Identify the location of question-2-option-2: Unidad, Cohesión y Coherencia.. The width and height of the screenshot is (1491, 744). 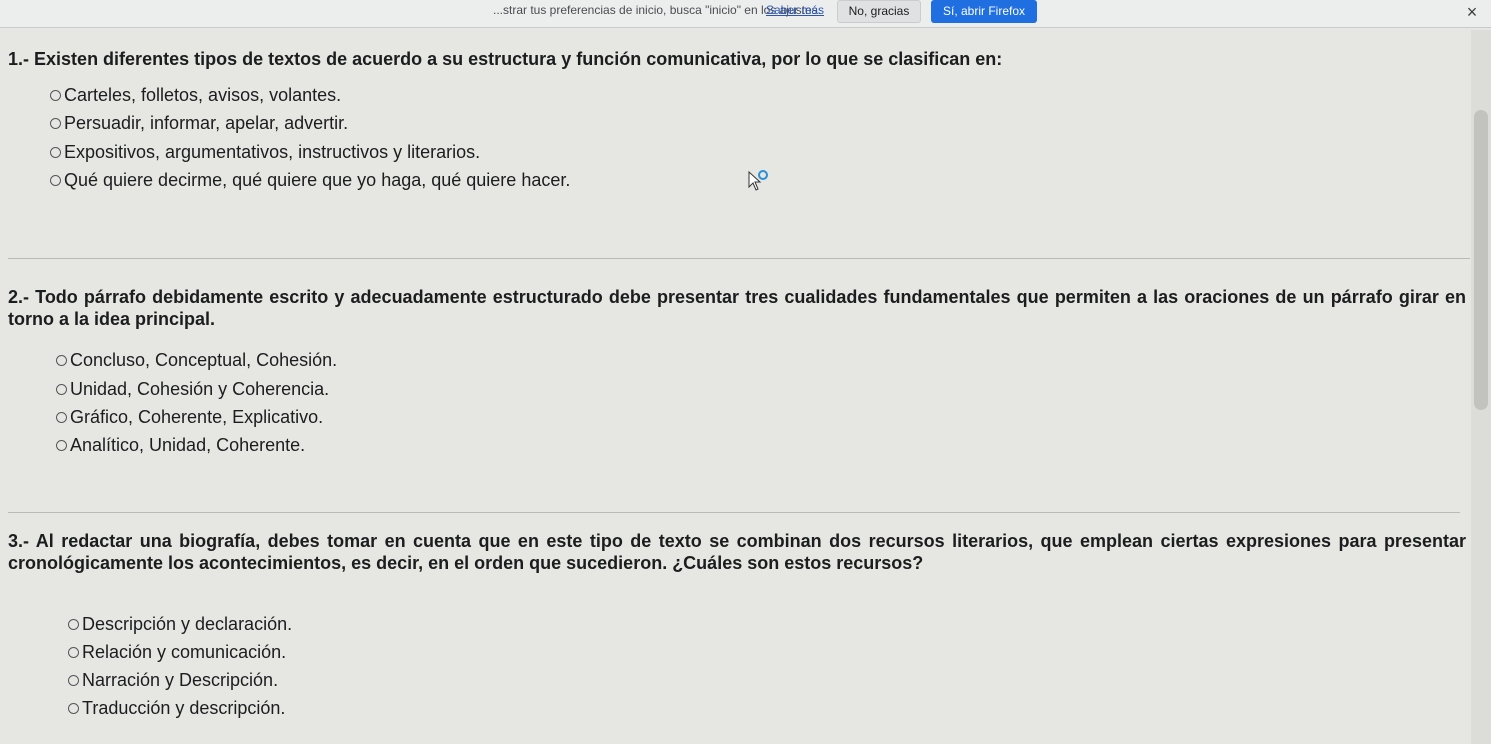
(192, 389).